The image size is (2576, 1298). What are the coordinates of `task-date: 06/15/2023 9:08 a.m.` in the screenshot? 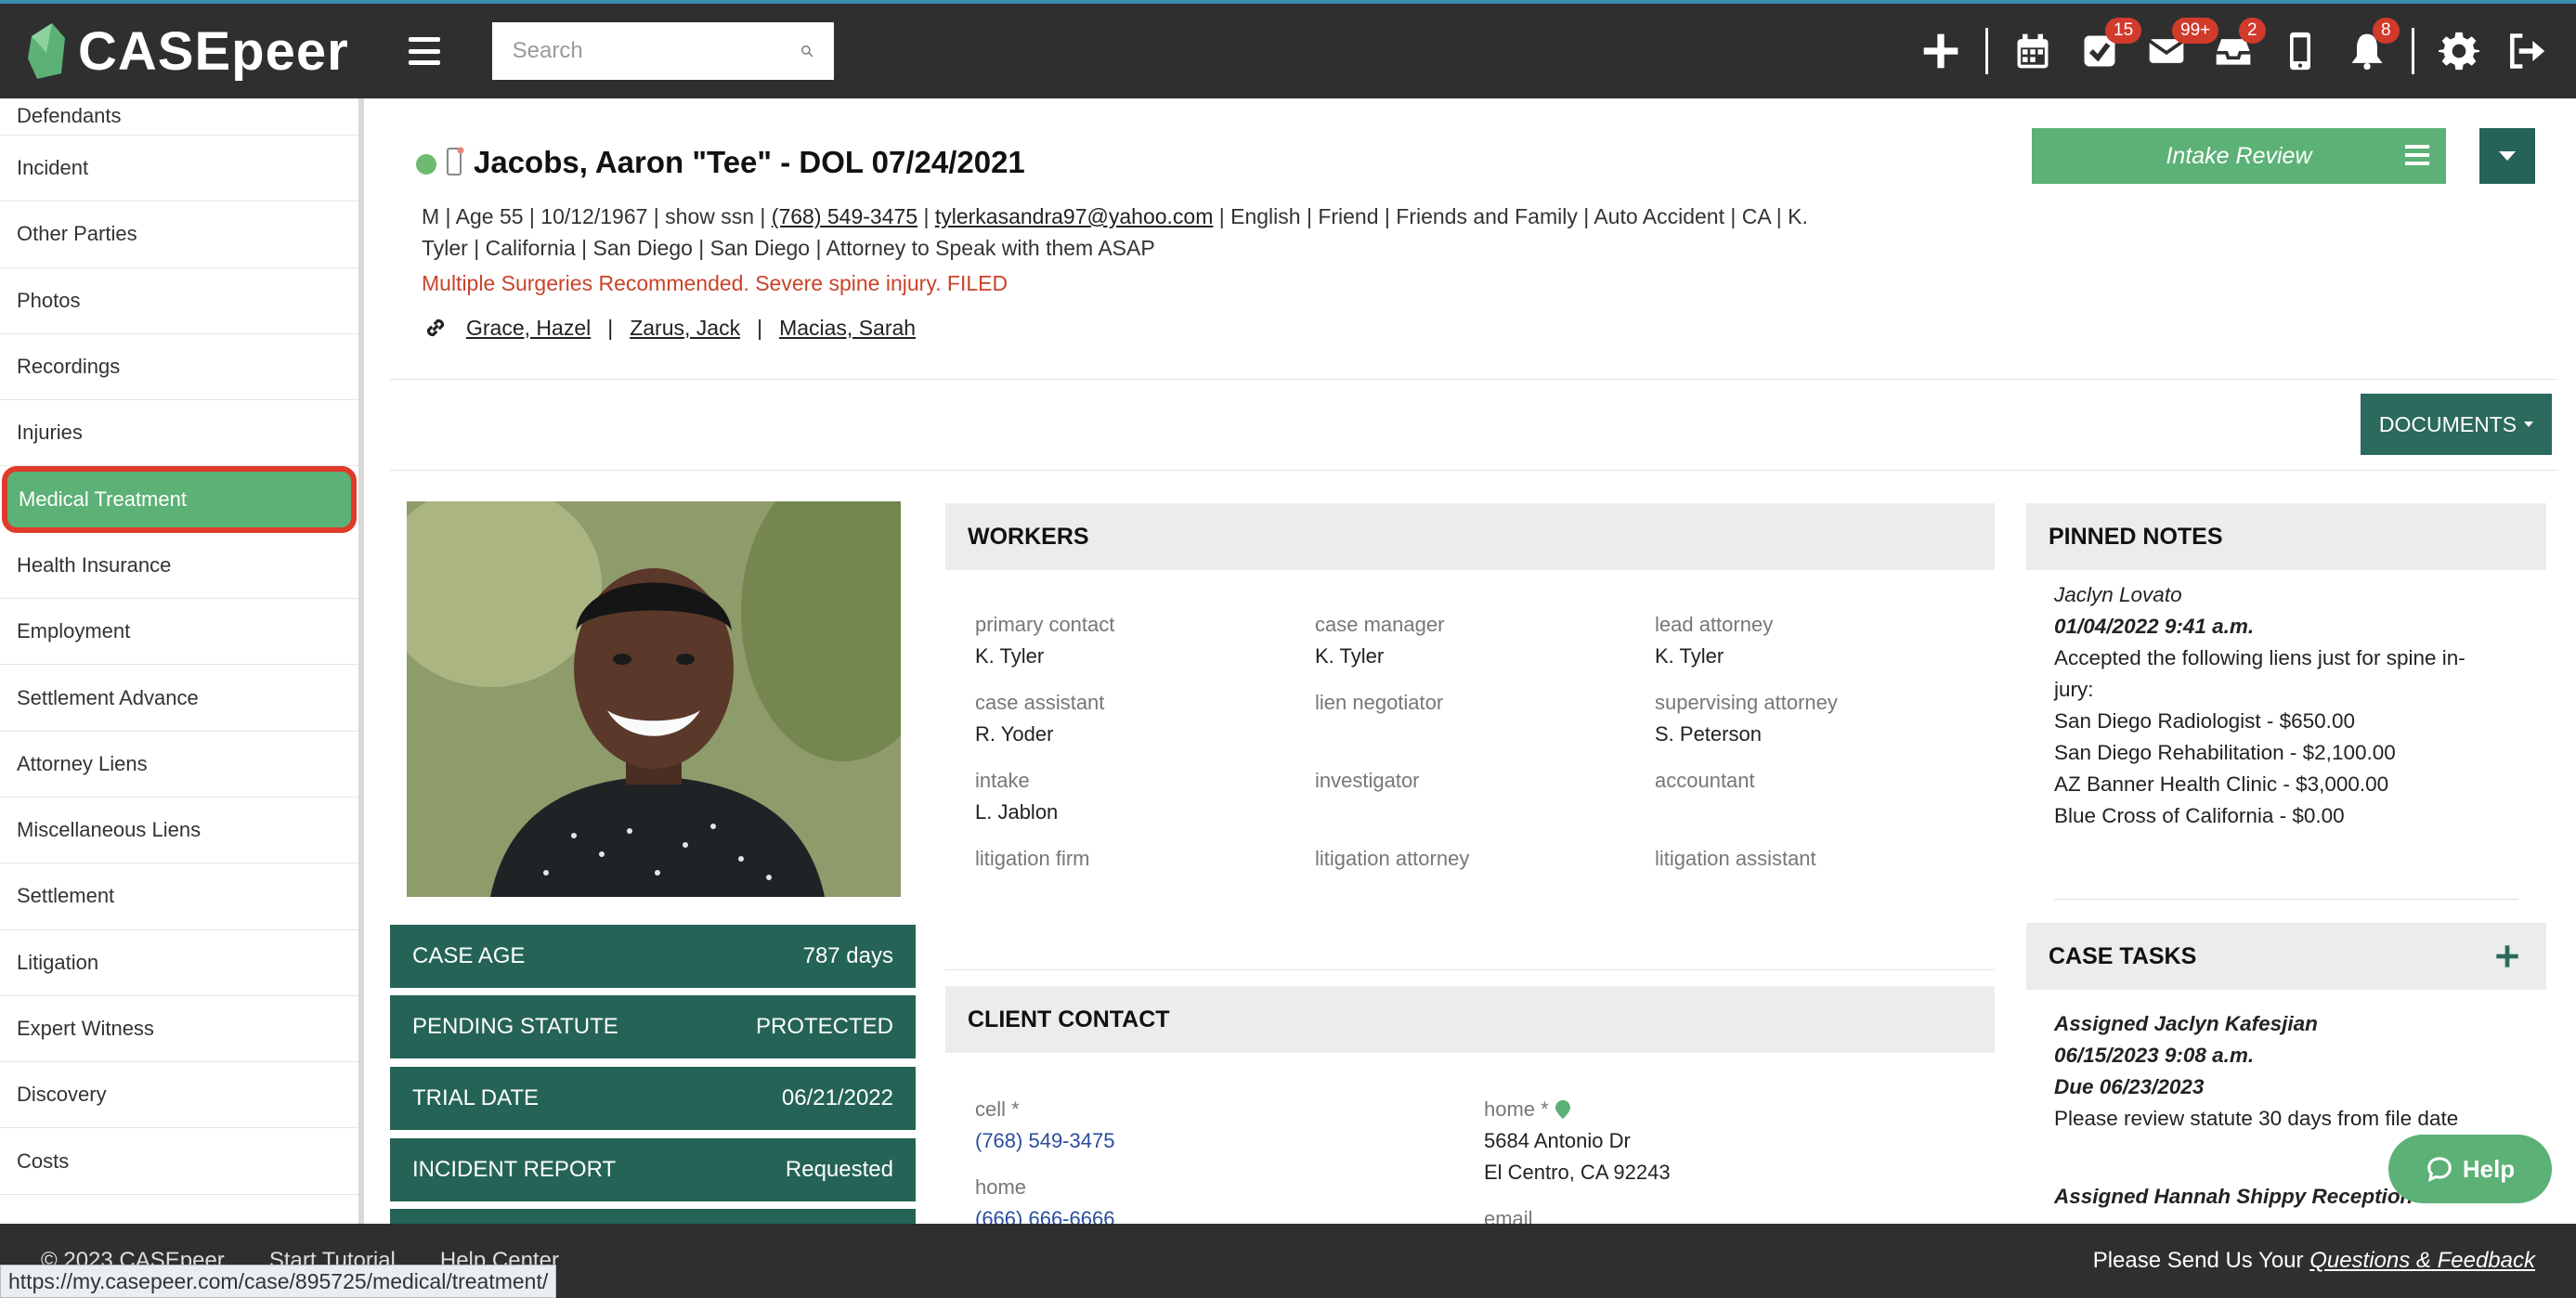 It's located at (2155, 1055).